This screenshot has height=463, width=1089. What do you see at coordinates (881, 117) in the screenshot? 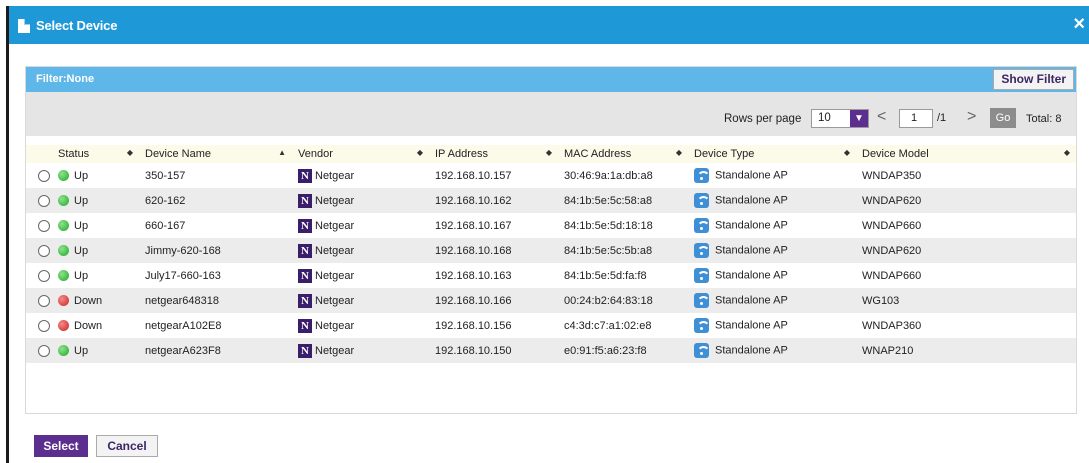
I see `previous-page-icon: <` at bounding box center [881, 117].